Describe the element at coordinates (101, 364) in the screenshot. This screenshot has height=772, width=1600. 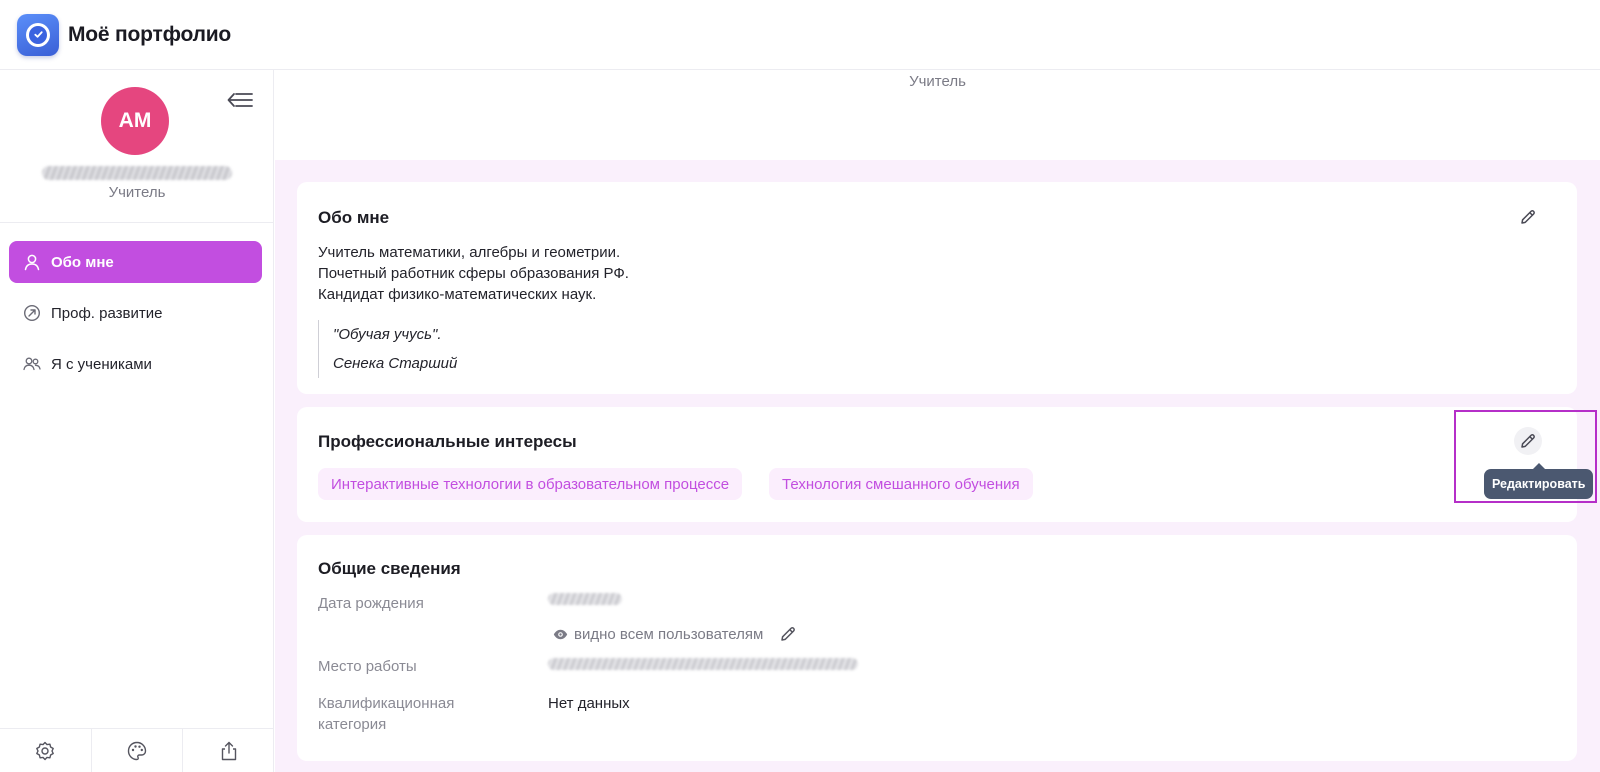
I see `sidebar-item-label: Я с учениками` at that location.